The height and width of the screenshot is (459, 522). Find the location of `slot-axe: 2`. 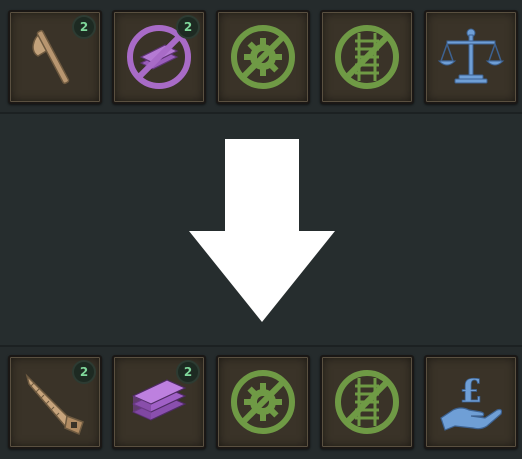

slot-axe: 2 is located at coordinates (55, 57).